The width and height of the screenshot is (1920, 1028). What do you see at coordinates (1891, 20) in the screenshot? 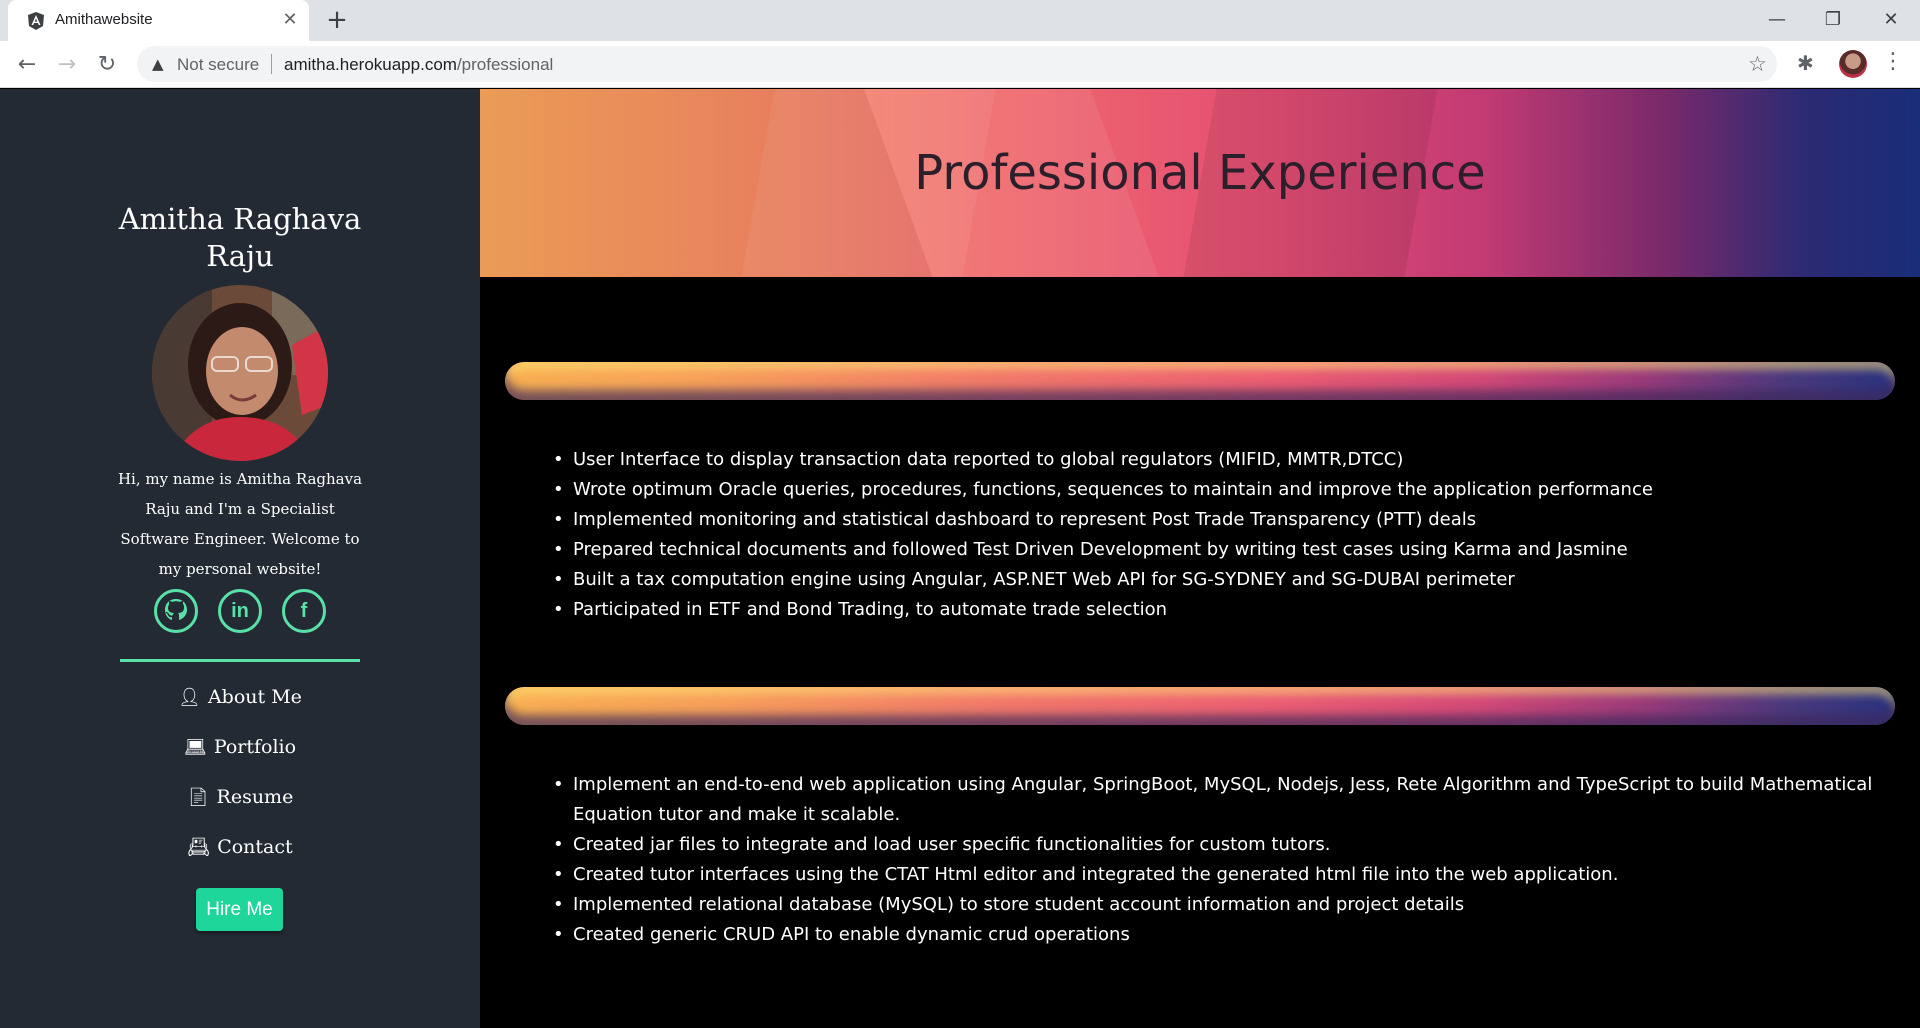
I see `window-close-icon: ✕` at bounding box center [1891, 20].